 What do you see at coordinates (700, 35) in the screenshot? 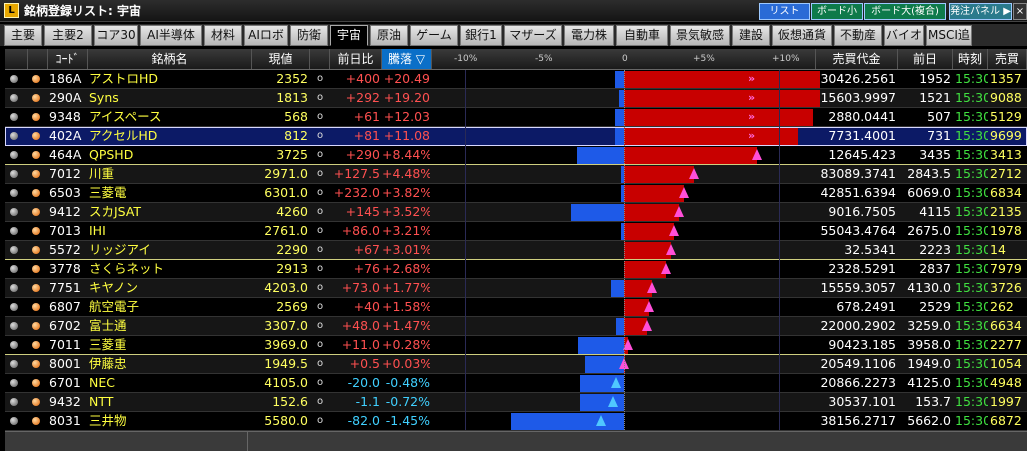
I see `tab-14: 景気敏感` at bounding box center [700, 35].